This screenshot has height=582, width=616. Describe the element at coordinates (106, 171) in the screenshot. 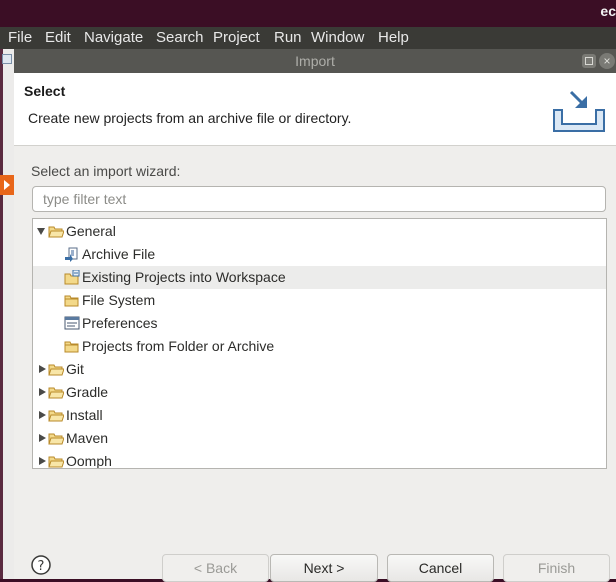

I see `filter-label: Select an import wizard:` at that location.